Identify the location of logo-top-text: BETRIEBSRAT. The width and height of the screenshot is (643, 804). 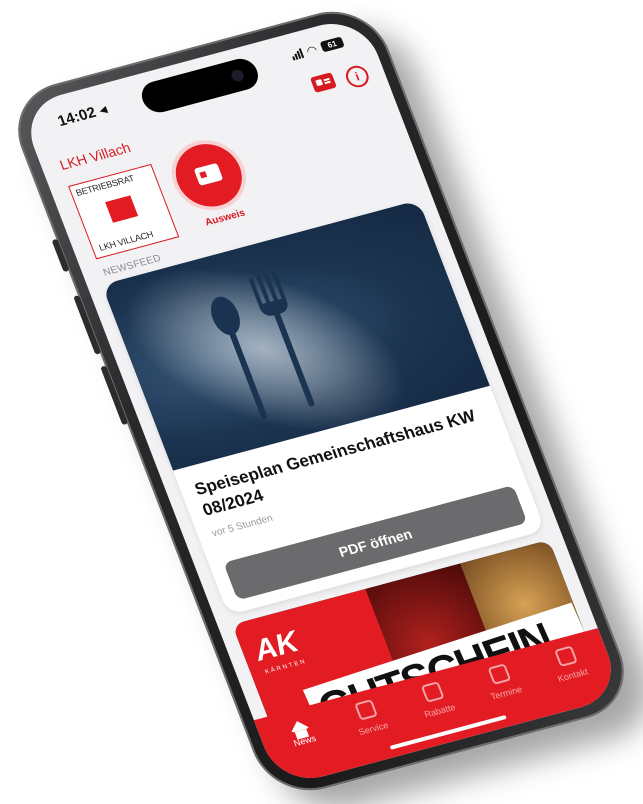
(105, 185).